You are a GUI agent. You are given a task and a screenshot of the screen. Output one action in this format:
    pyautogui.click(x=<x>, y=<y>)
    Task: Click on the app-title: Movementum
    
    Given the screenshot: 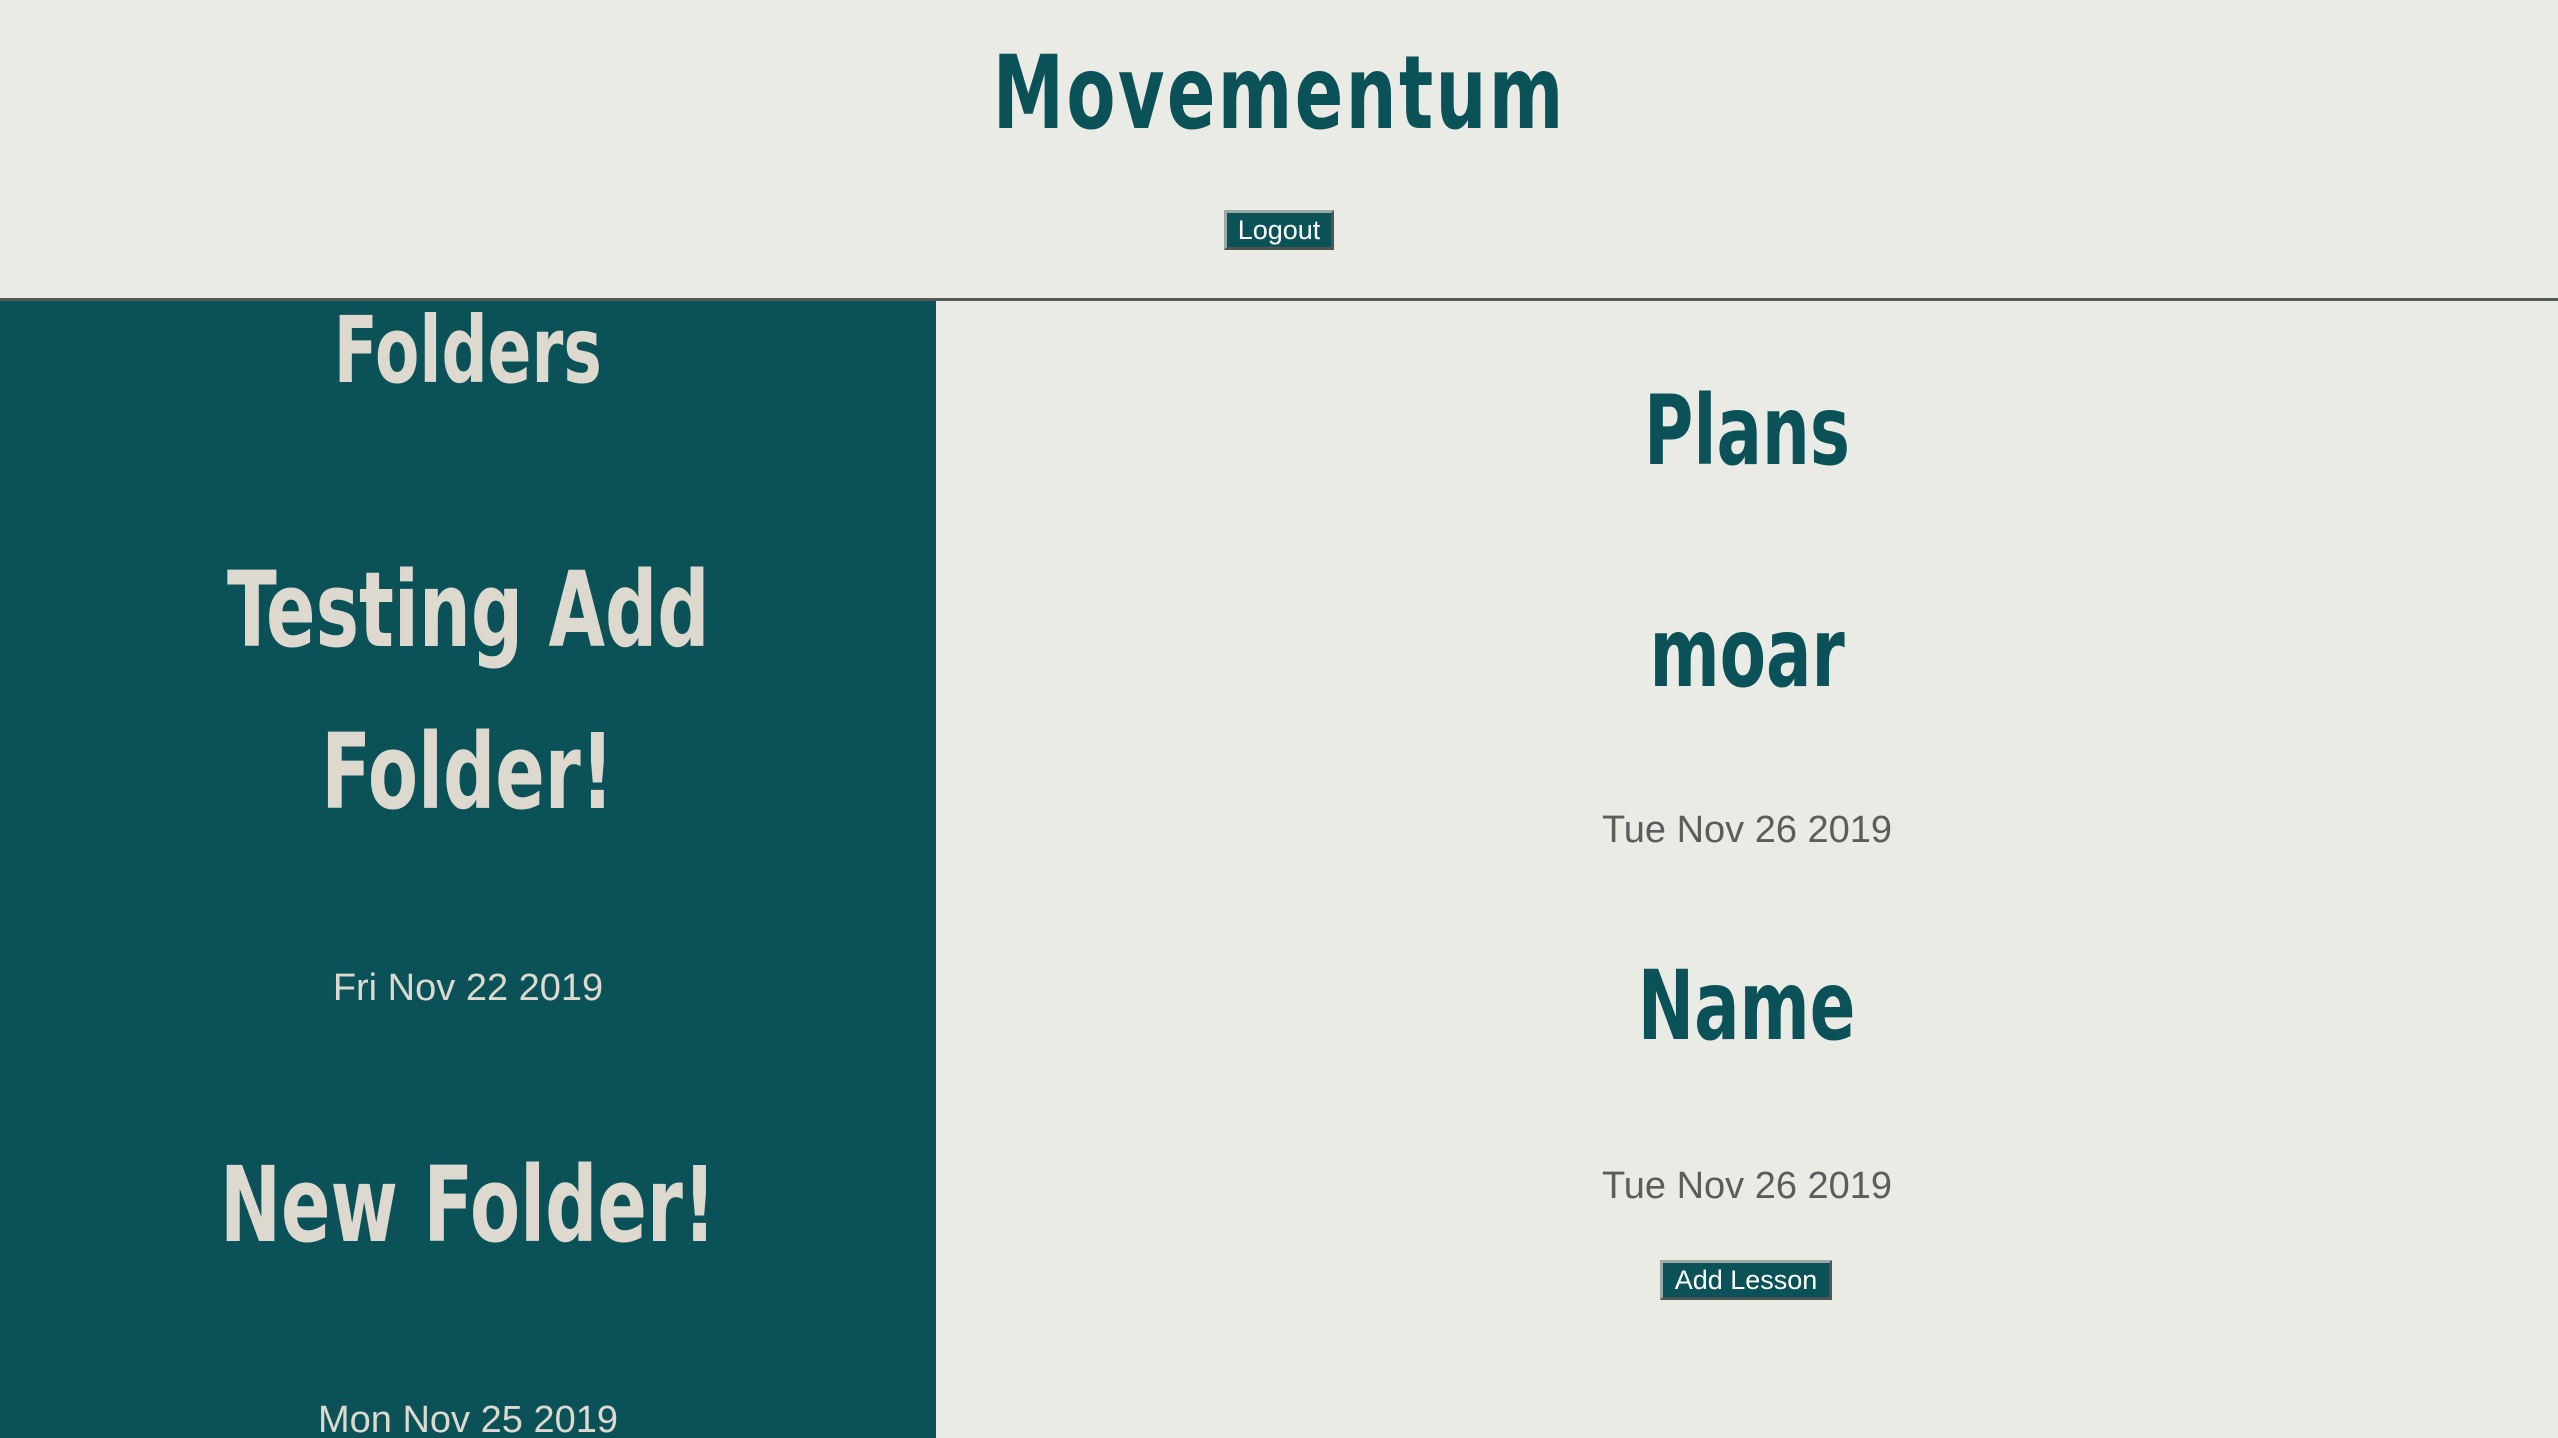 What is the action you would take?
    pyautogui.click(x=1279, y=93)
    